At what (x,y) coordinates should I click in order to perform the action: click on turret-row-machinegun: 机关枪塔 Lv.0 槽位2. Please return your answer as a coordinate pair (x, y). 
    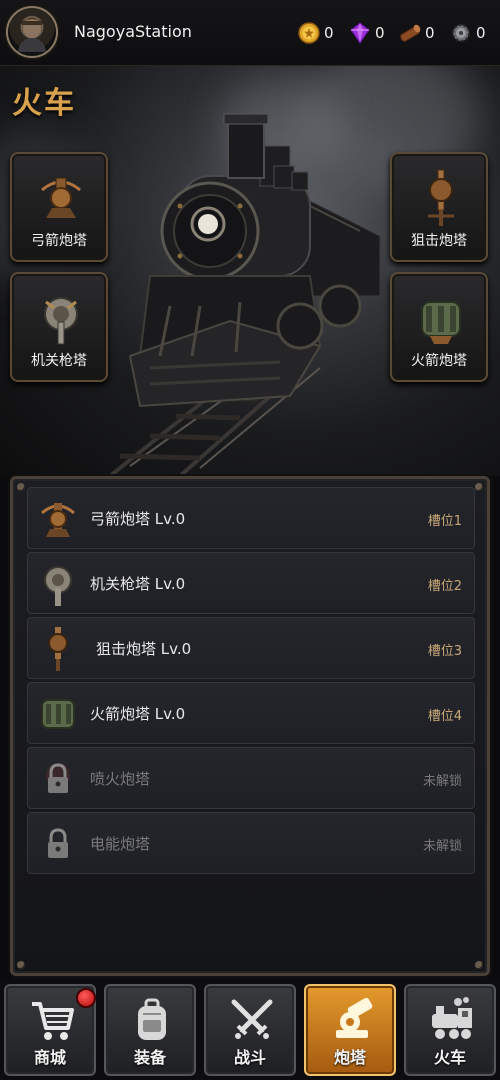
    Looking at the image, I should click on (251, 583).